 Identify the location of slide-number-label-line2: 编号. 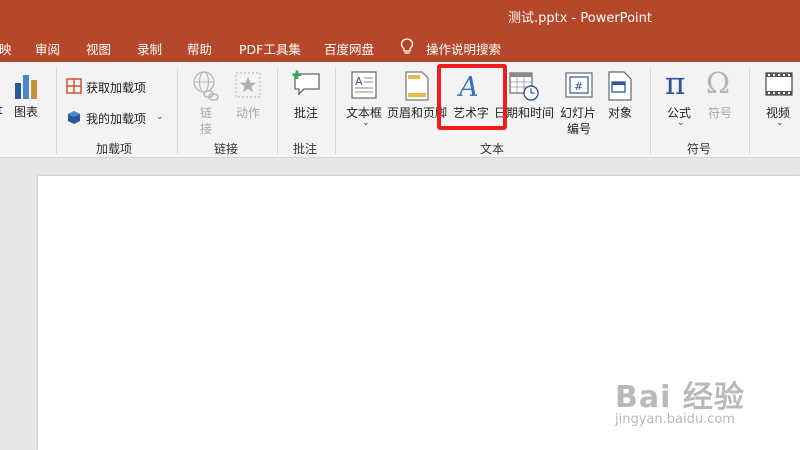
(579, 129).